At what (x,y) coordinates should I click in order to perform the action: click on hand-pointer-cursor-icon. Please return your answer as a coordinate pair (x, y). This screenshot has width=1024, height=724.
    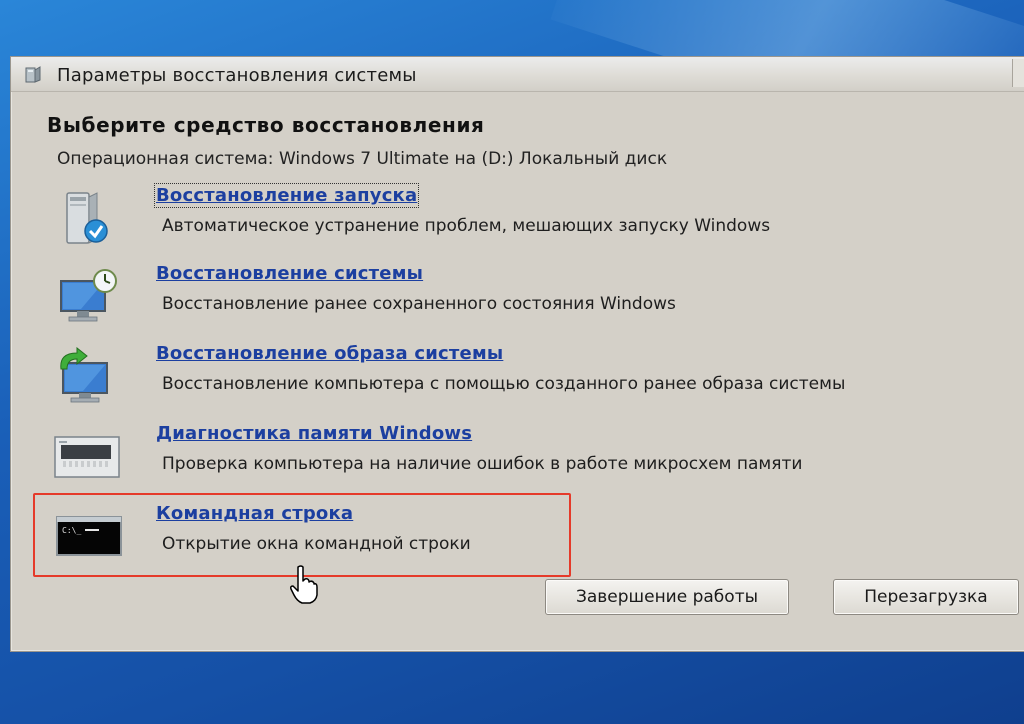
    Looking at the image, I should click on (304, 584).